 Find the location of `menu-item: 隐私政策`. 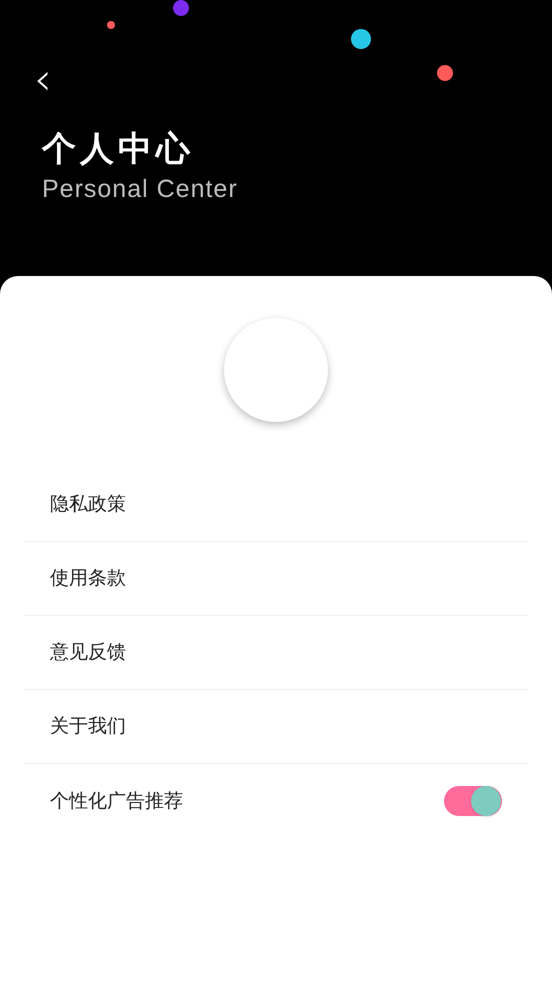

menu-item: 隐私政策 is located at coordinates (88, 504).